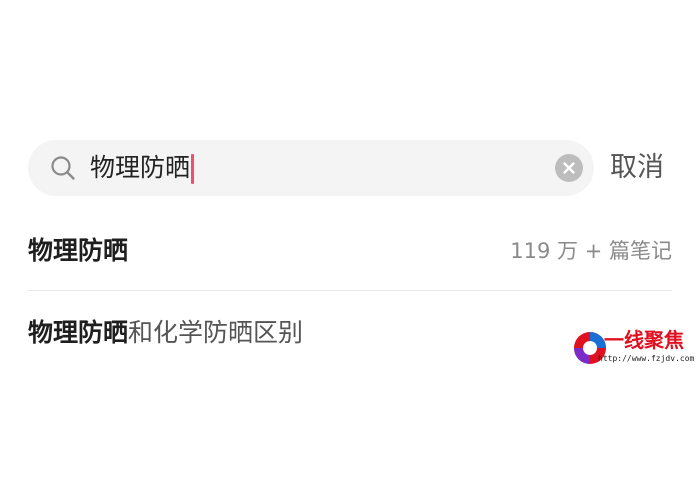 The image size is (700, 500). I want to click on divider, so click(350, 290).